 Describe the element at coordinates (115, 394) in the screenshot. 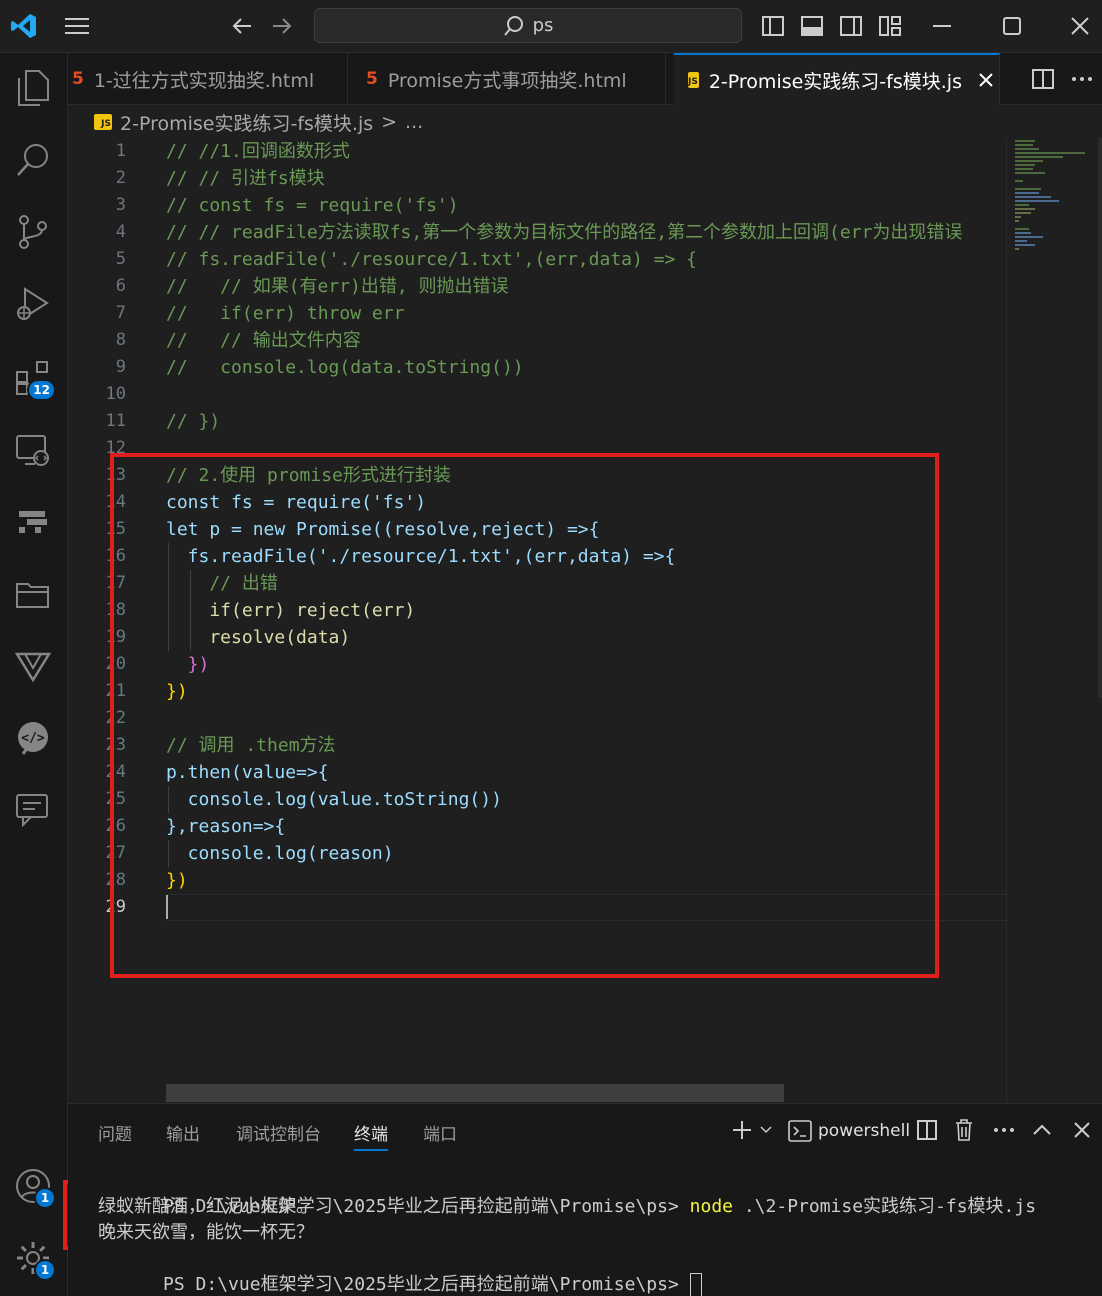

I see `line-number: 10` at that location.